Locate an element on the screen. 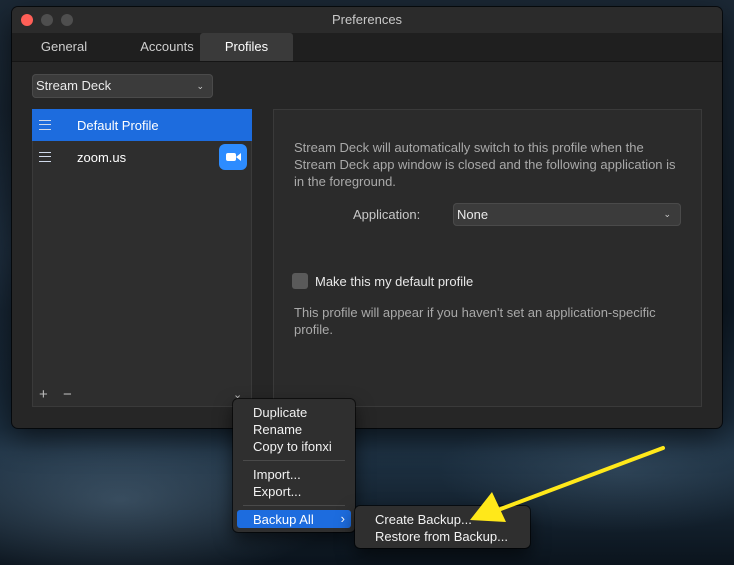 This screenshot has height=565, width=734. zoom-icon is located at coordinates (233, 157).